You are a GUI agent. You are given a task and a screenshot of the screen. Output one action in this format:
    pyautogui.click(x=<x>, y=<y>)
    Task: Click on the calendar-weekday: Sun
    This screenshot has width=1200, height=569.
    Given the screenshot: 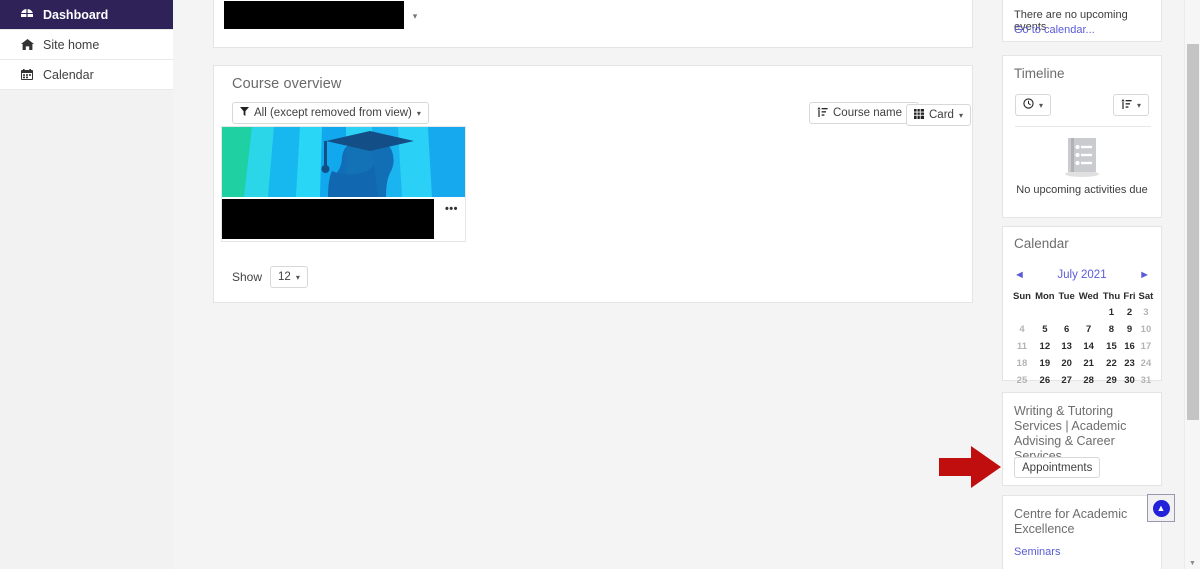 What is the action you would take?
    pyautogui.click(x=1021, y=296)
    